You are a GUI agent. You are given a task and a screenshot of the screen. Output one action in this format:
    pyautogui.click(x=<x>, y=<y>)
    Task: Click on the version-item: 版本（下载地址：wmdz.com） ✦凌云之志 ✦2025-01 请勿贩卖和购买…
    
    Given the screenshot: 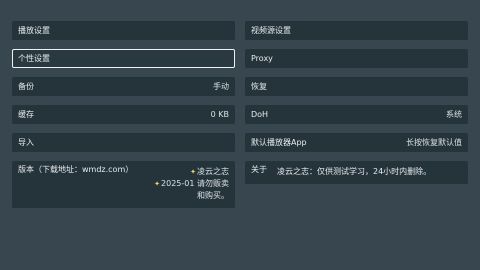 What is the action you would take?
    pyautogui.click(x=123, y=184)
    